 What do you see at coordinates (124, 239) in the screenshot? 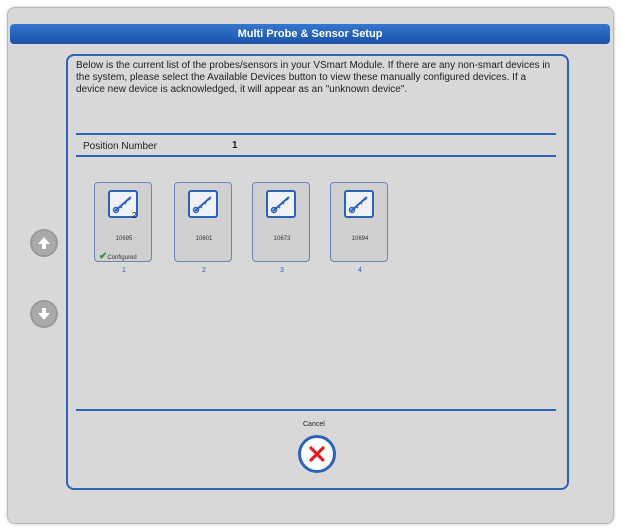
I see `device-serial: 10695` at bounding box center [124, 239].